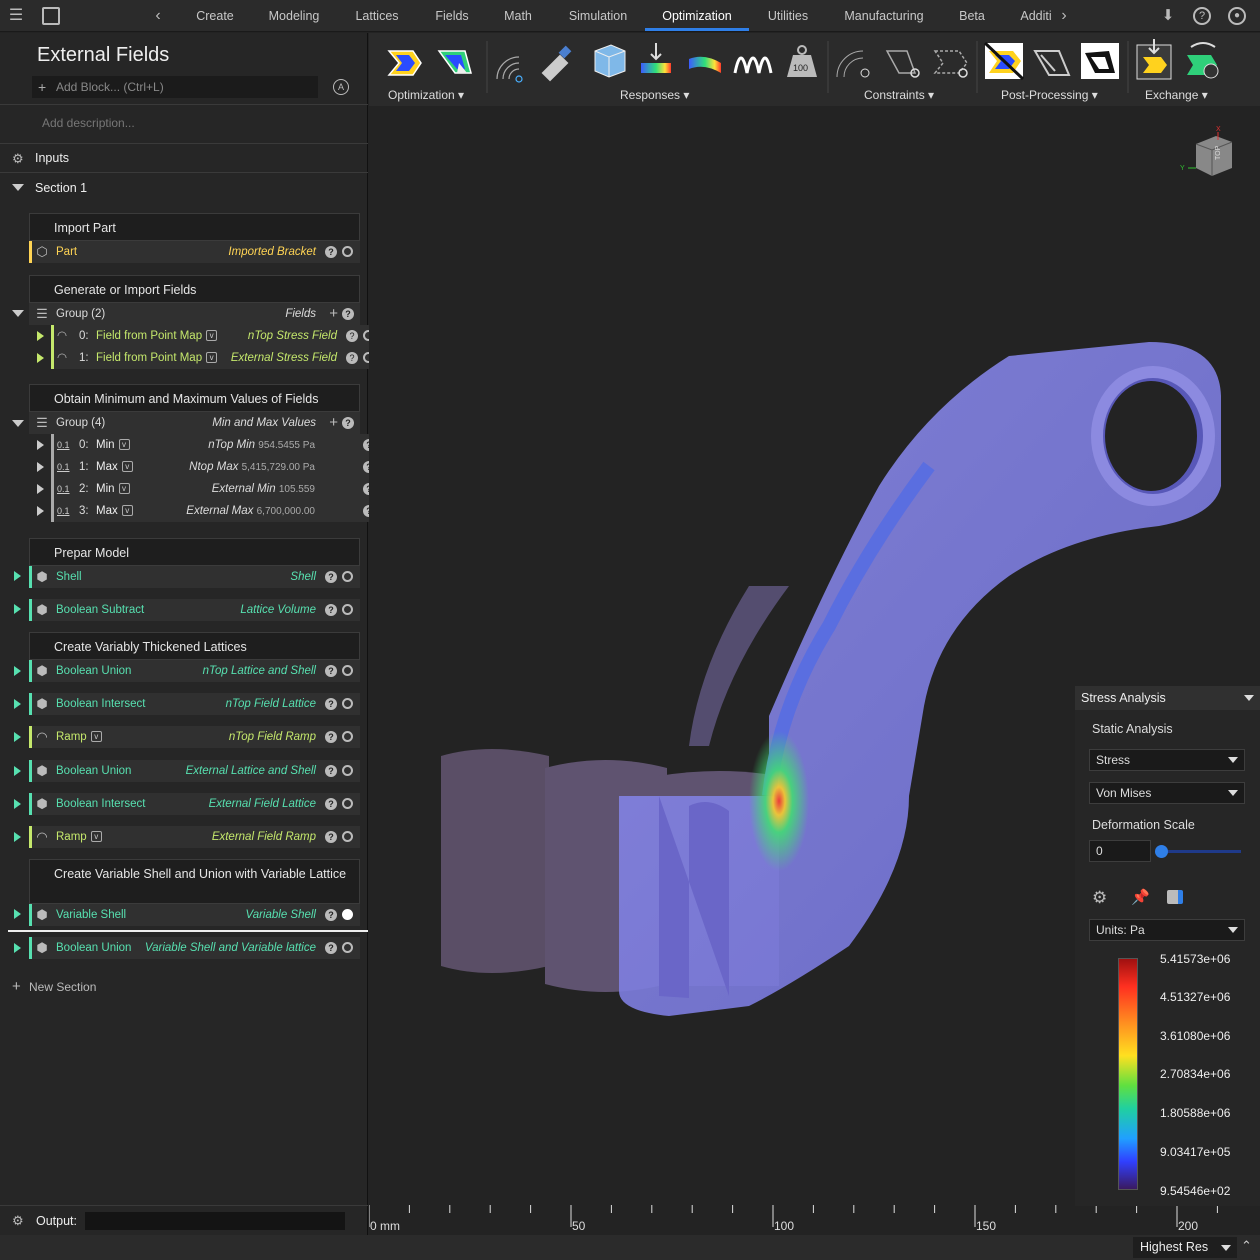 This screenshot has width=1260, height=1260. What do you see at coordinates (1099, 898) in the screenshot?
I see `settings-gear-icon: ⚙` at bounding box center [1099, 898].